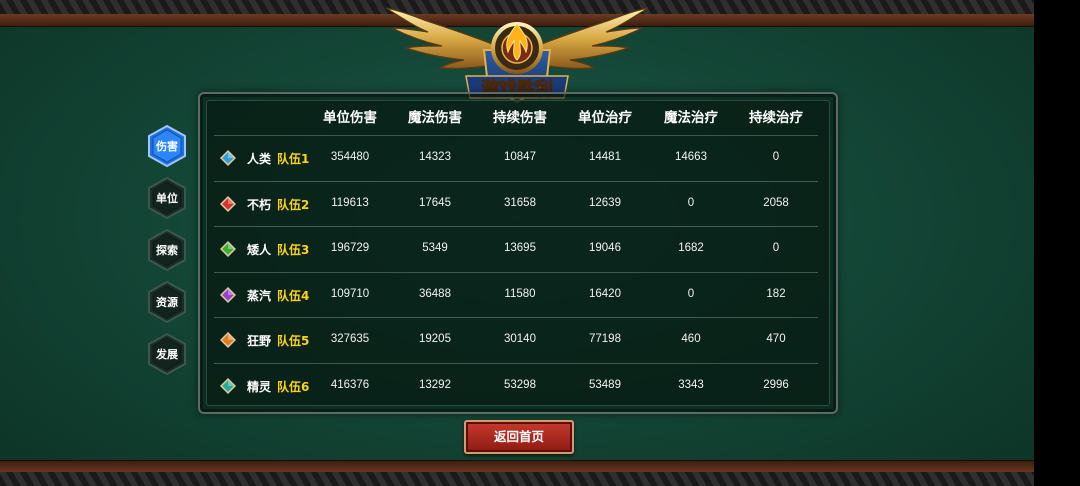  I want to click on header-magic-heal: 魔法治疗, so click(691, 117).